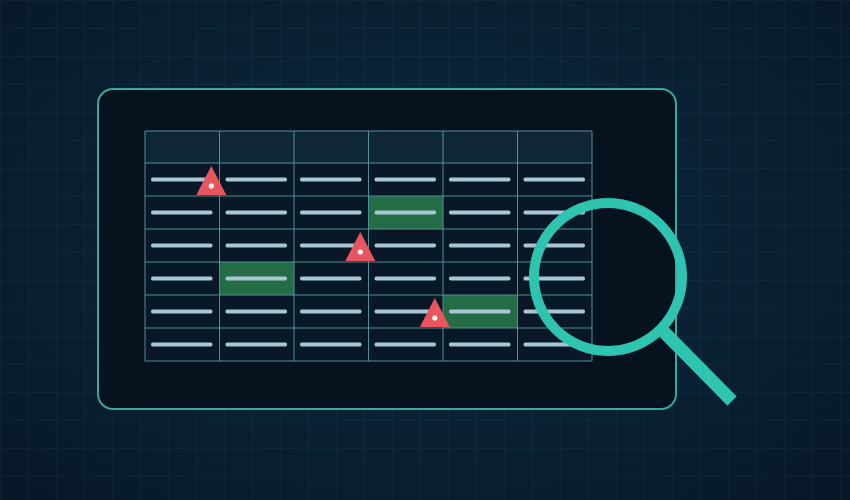 Image resolution: width=850 pixels, height=500 pixels. Describe the element at coordinates (697, 365) in the screenshot. I see `magnifier-handle` at that location.